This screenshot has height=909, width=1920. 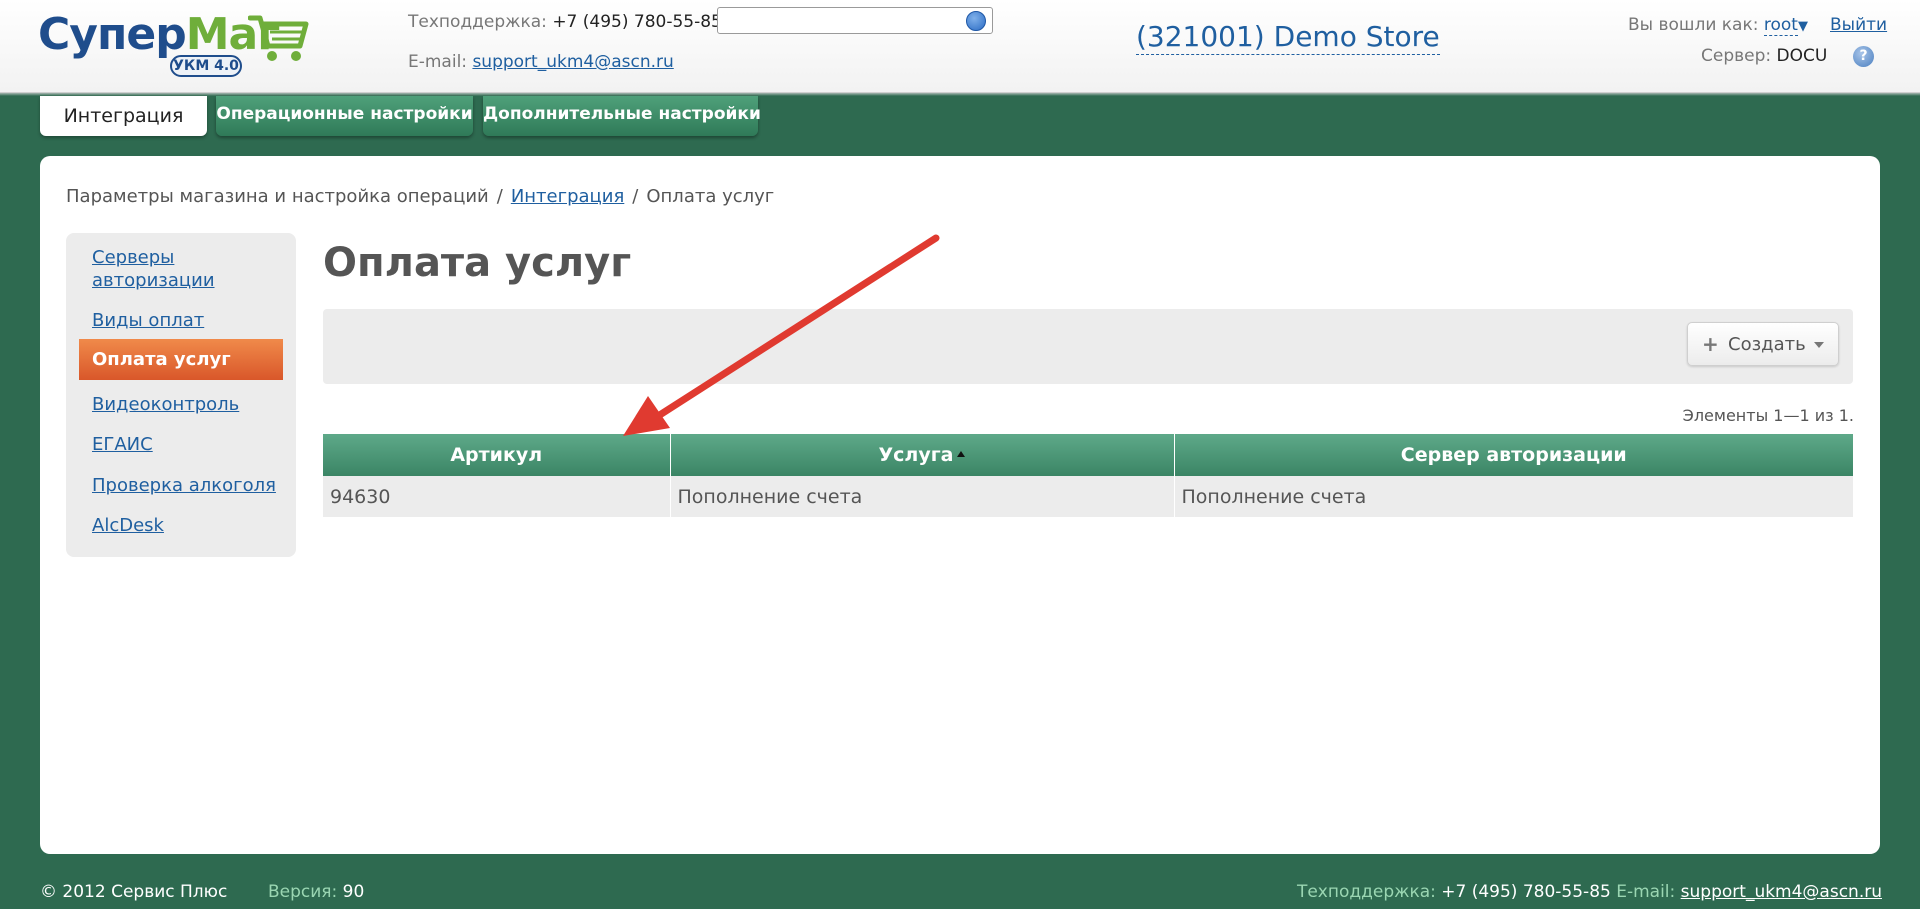 What do you see at coordinates (1366, 892) in the screenshot?
I see `footer-support-label: Техподдержка:` at bounding box center [1366, 892].